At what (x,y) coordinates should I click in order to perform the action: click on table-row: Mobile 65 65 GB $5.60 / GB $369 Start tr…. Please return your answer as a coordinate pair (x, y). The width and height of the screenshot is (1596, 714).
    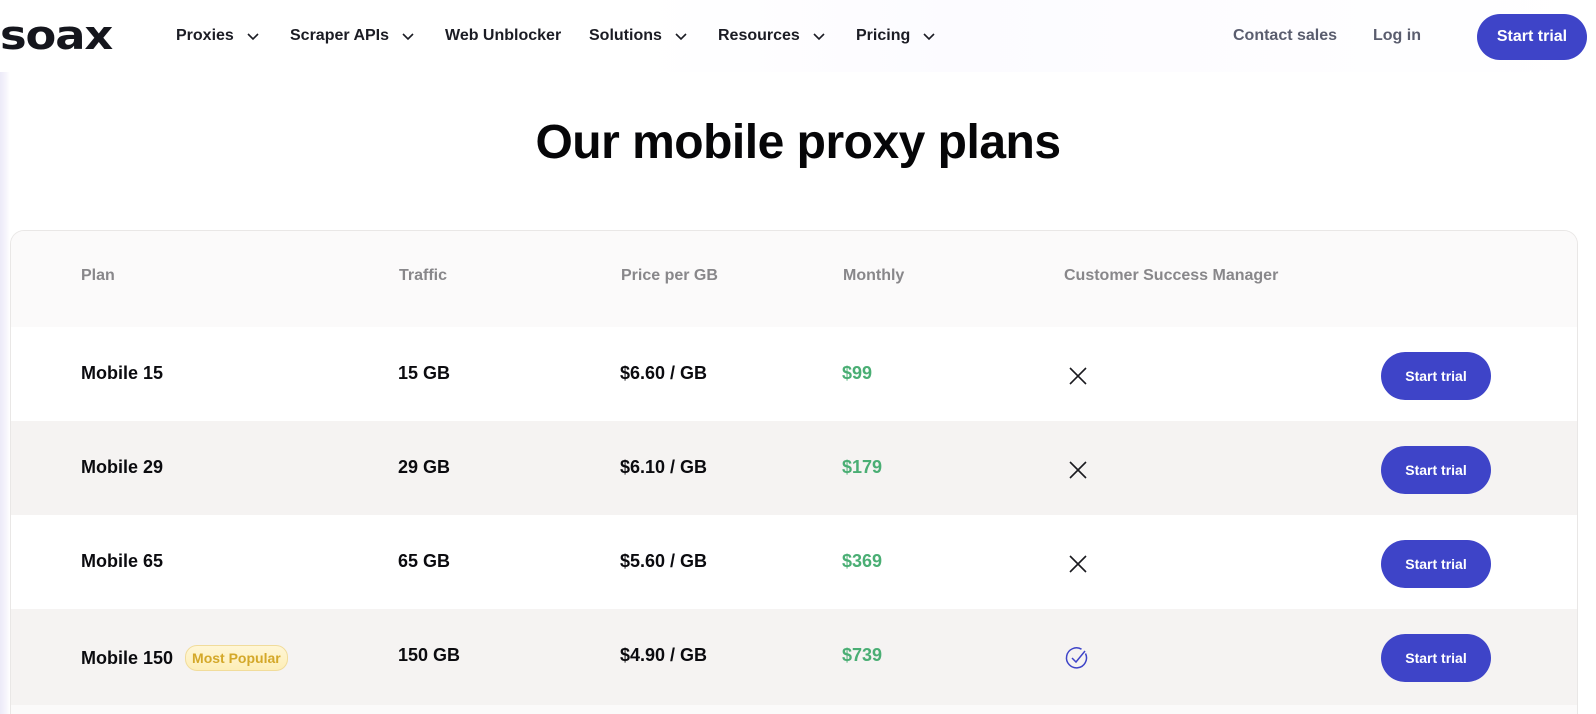
    Looking at the image, I should click on (794, 563).